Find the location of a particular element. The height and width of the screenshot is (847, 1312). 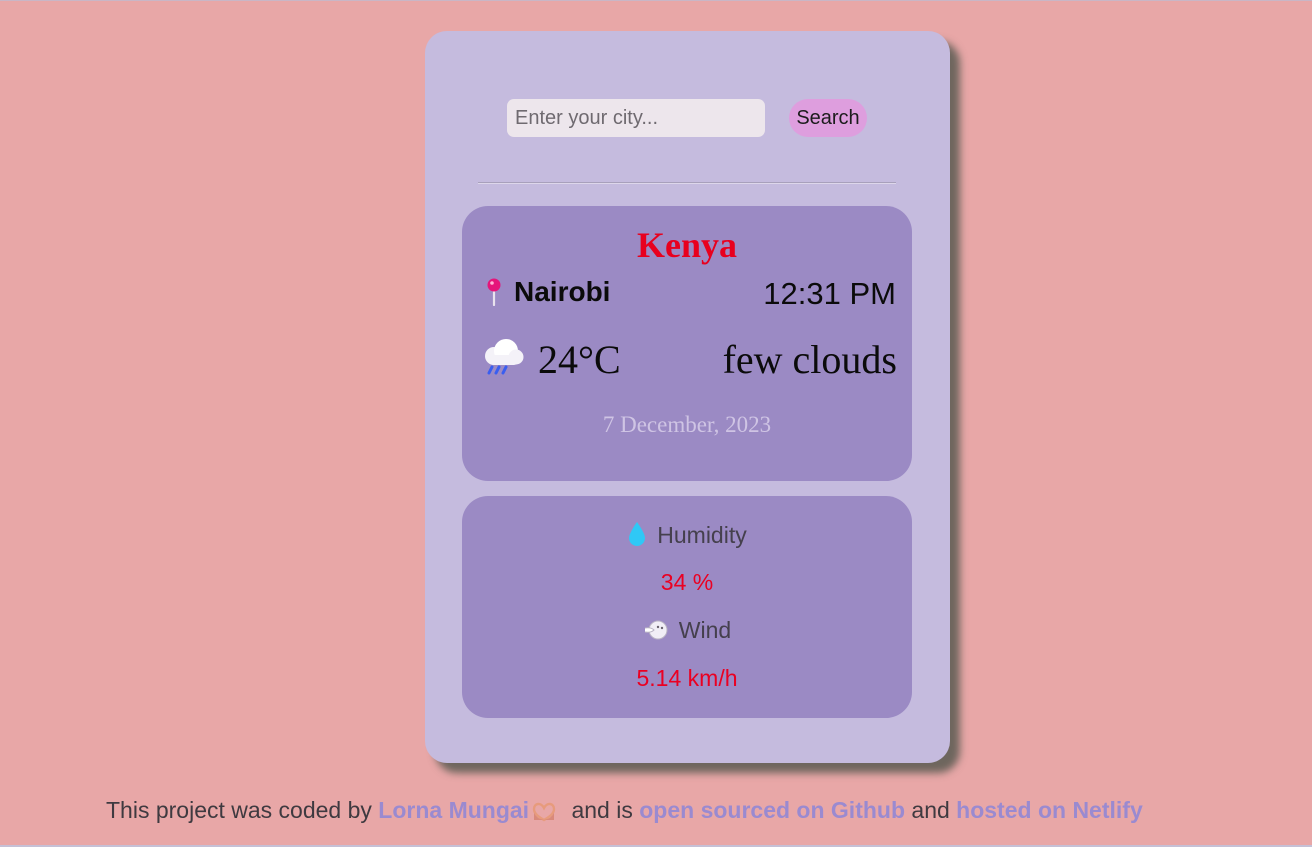

date: 7 December, 2023 is located at coordinates (687, 424).